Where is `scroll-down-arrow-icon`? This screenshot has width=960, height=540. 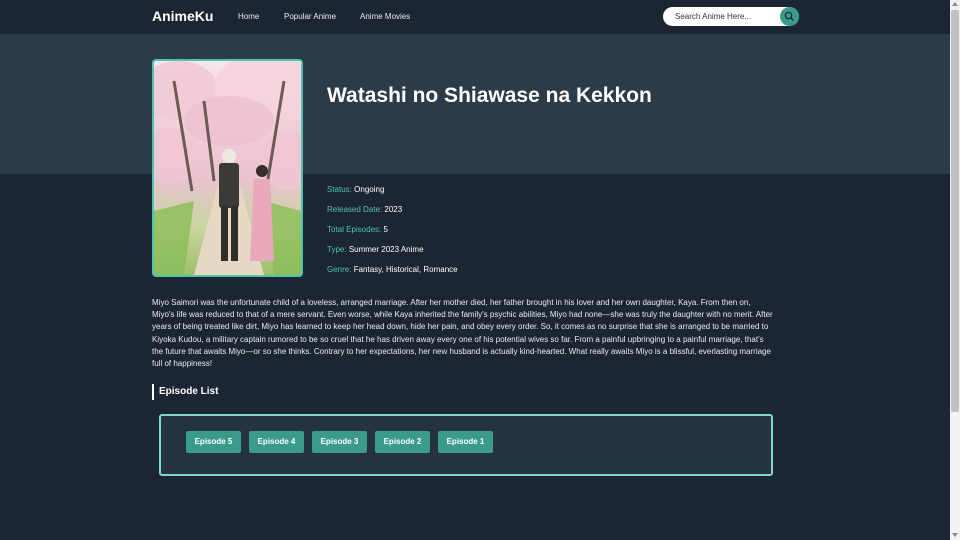
scroll-down-arrow-icon is located at coordinates (955, 535).